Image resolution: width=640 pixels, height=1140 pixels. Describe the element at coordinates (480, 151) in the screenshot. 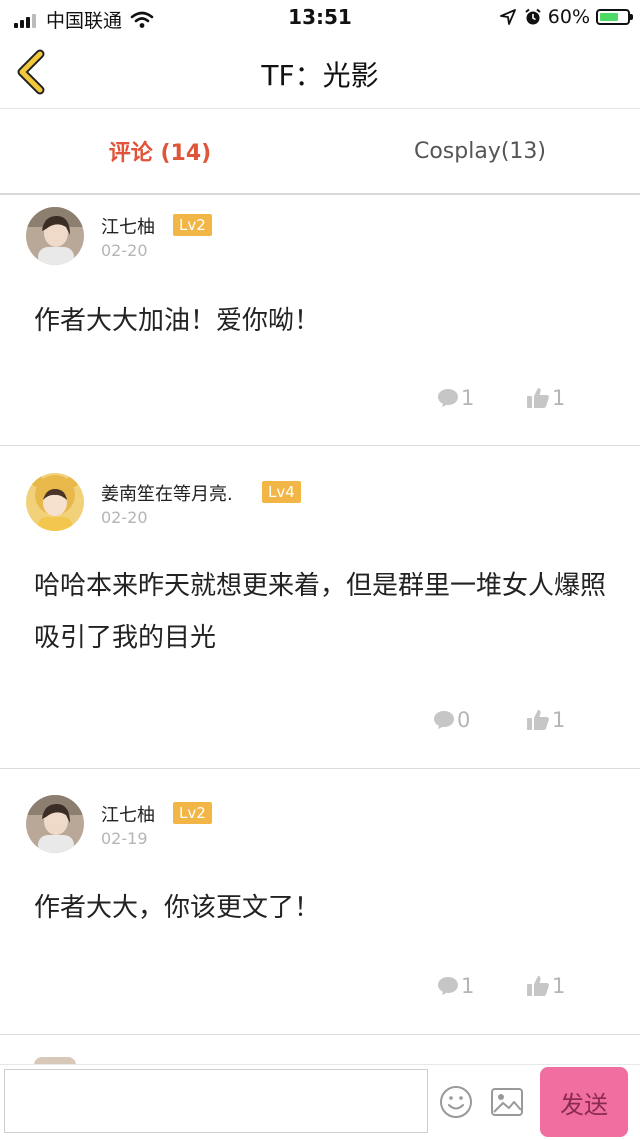

I see `tab-cosplay: Cosplay(13)` at that location.